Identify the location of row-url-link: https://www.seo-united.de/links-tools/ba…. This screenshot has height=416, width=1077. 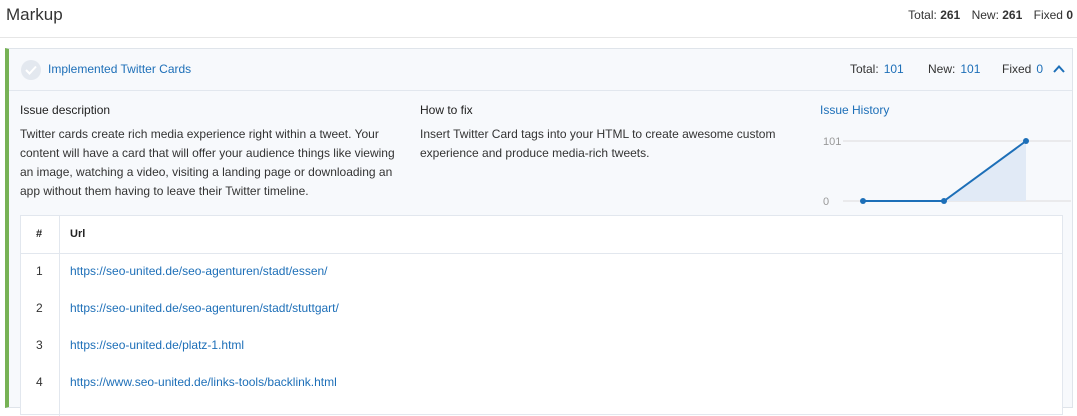
(203, 382).